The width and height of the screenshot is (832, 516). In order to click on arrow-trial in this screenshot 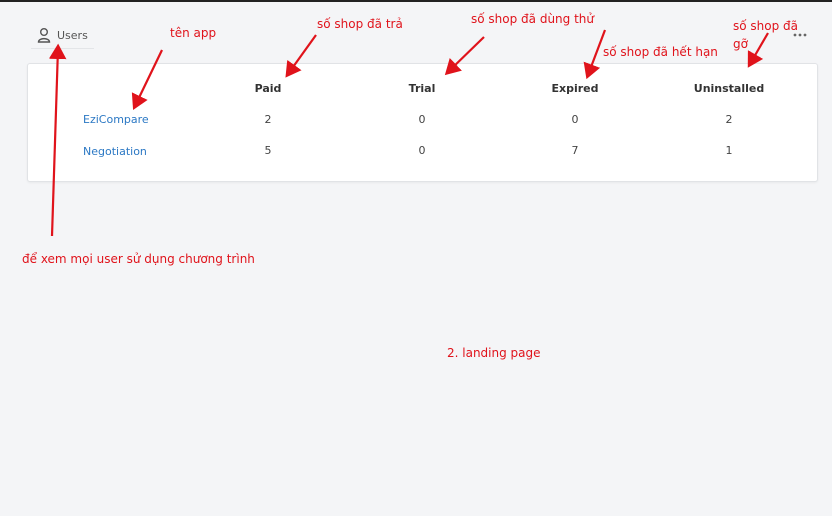, I will do `click(464, 56)`.